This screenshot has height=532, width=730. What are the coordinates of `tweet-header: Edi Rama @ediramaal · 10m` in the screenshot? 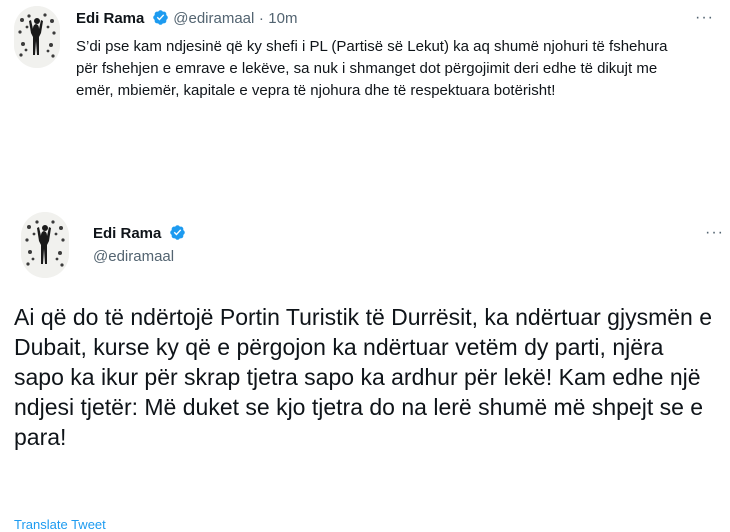 It's located at (186, 18).